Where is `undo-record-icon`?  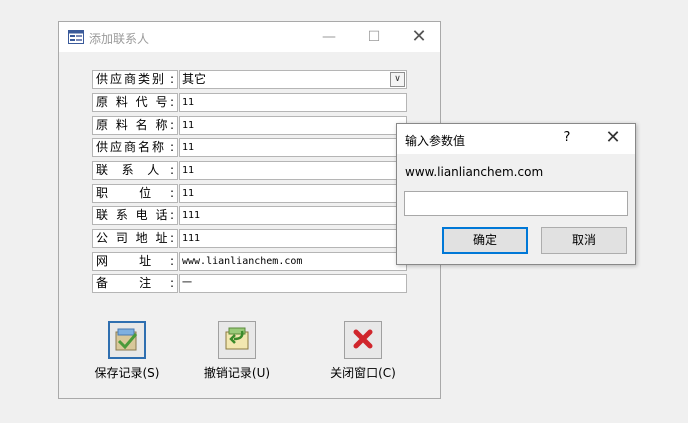 undo-record-icon is located at coordinates (237, 340).